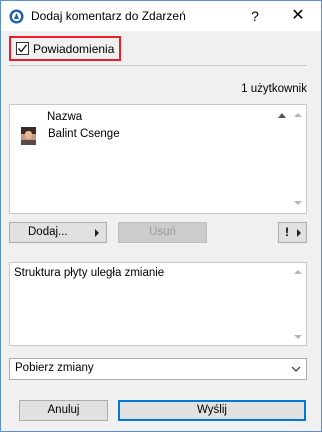 The width and height of the screenshot is (322, 432). Describe the element at coordinates (282, 115) in the screenshot. I see `sort-ascending-icon` at that location.